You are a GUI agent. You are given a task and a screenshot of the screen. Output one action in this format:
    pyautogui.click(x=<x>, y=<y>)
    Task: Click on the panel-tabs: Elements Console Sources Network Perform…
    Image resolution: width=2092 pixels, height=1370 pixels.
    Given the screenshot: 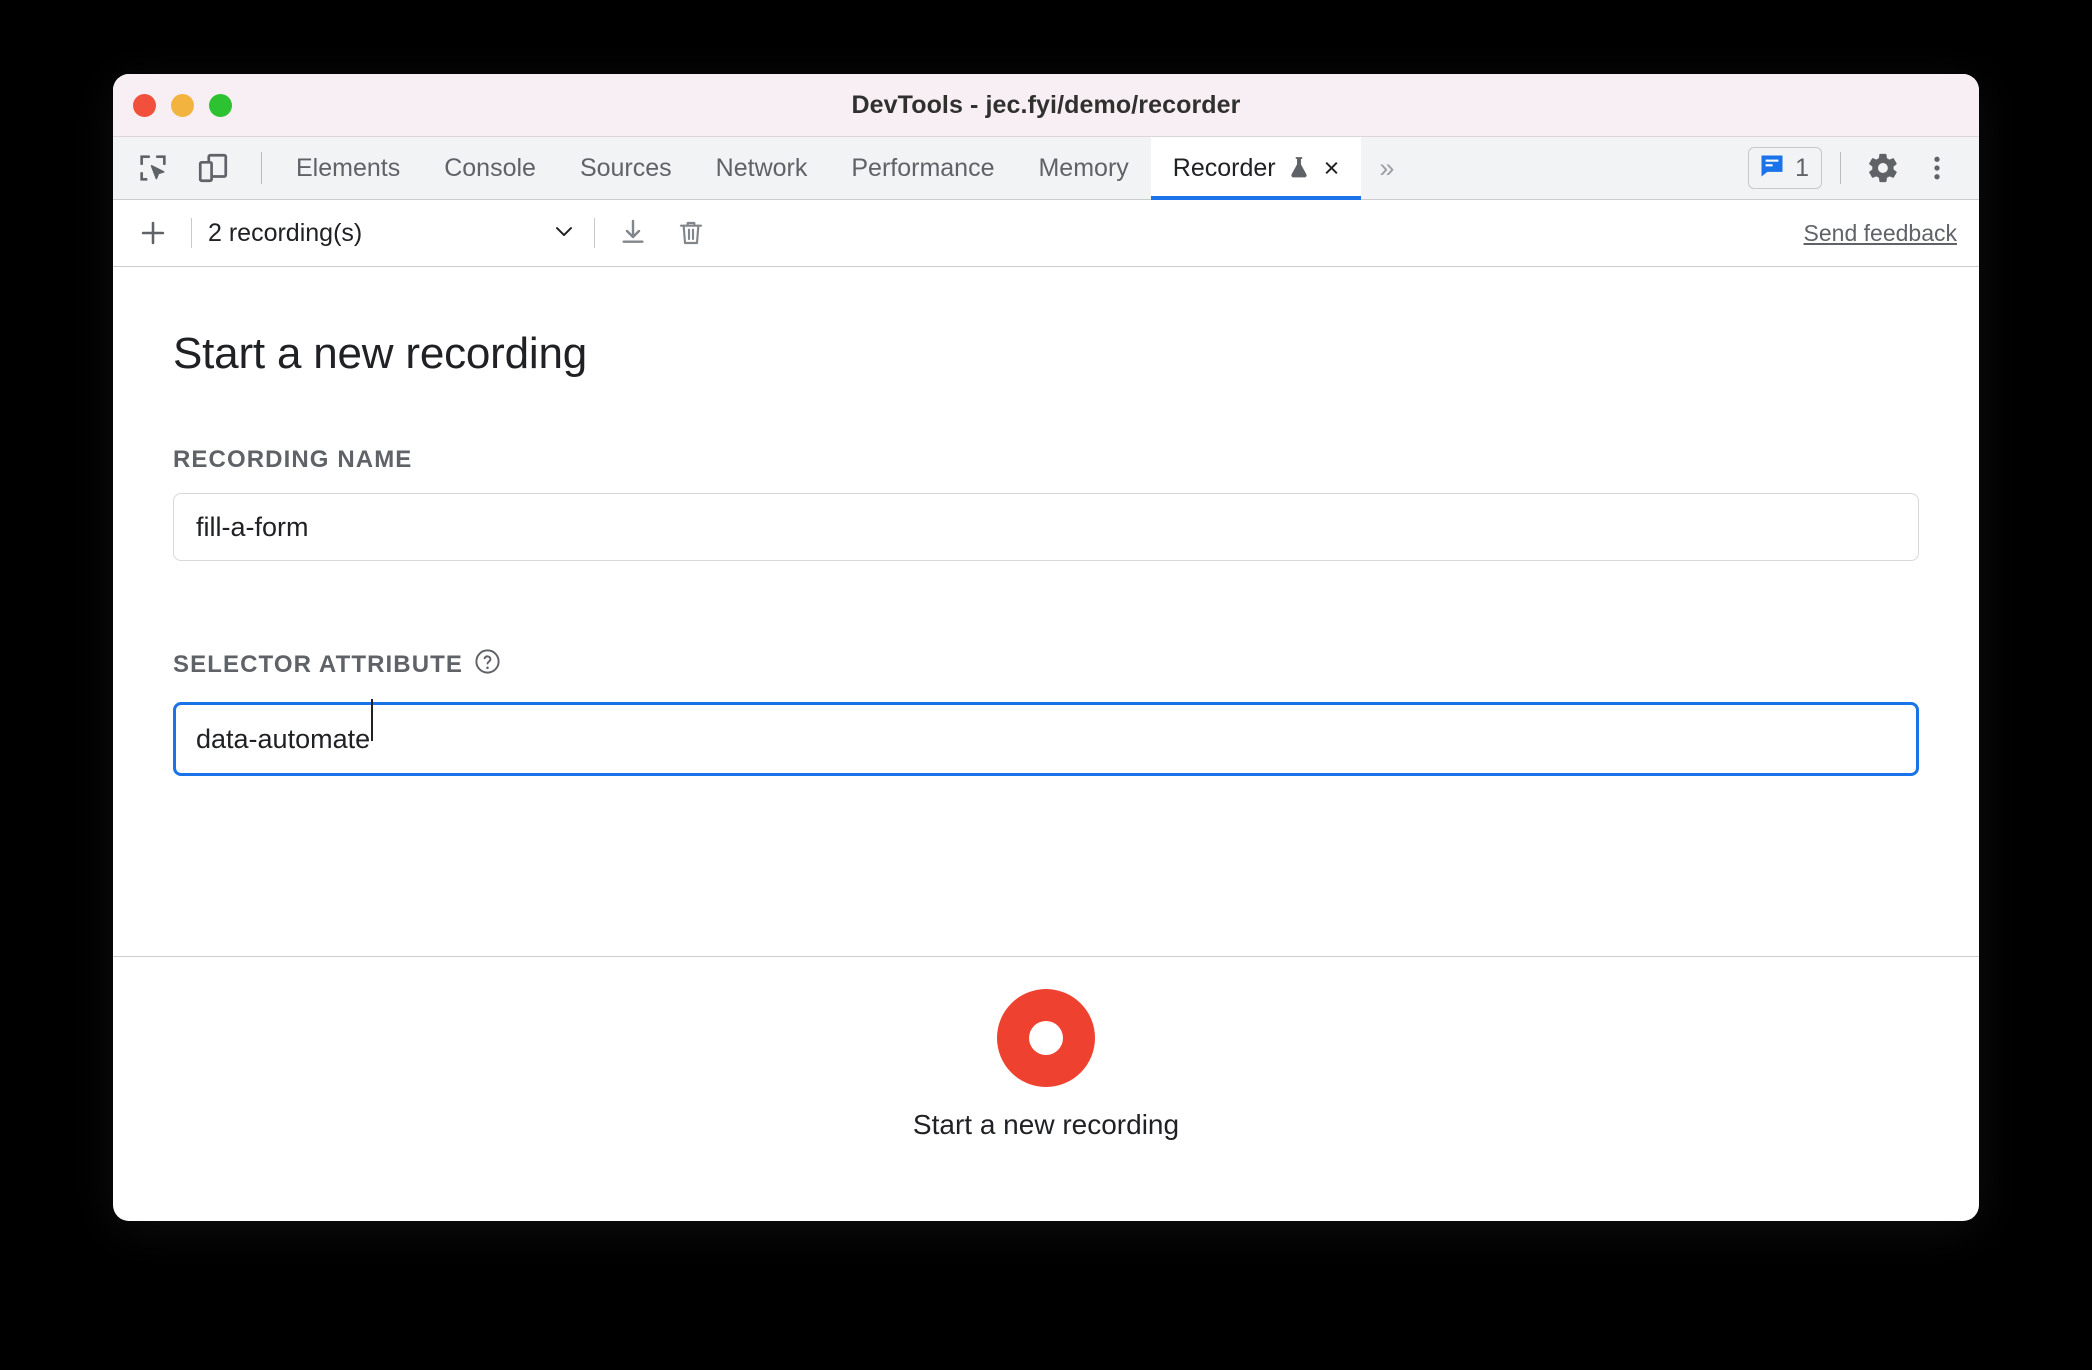 What is the action you would take?
    pyautogui.click(x=843, y=168)
    